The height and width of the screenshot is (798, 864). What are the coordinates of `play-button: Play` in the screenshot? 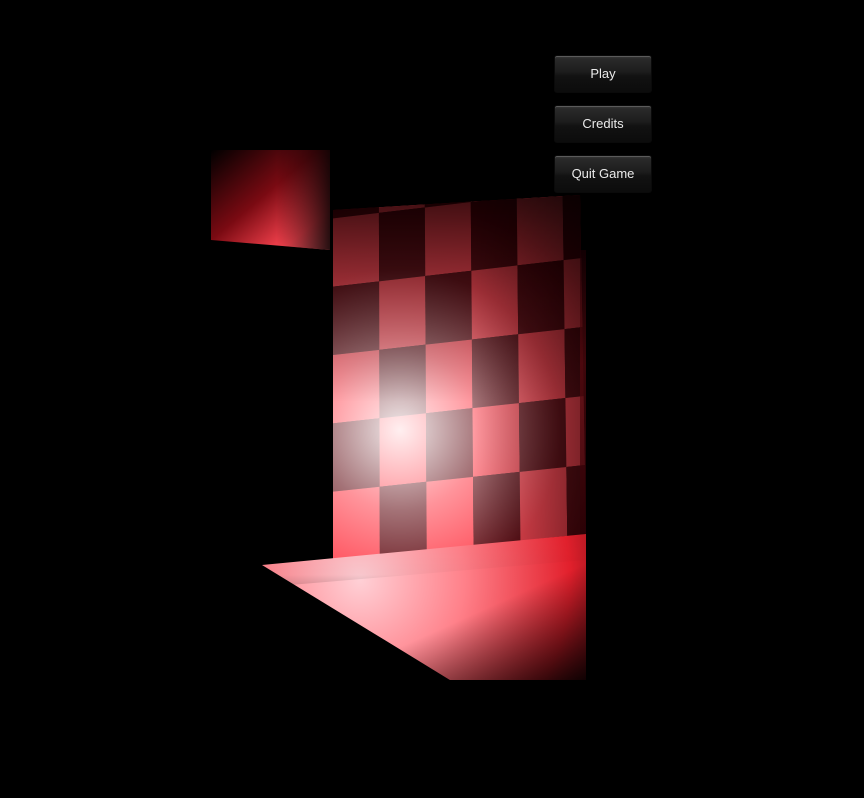 It's located at (603, 74).